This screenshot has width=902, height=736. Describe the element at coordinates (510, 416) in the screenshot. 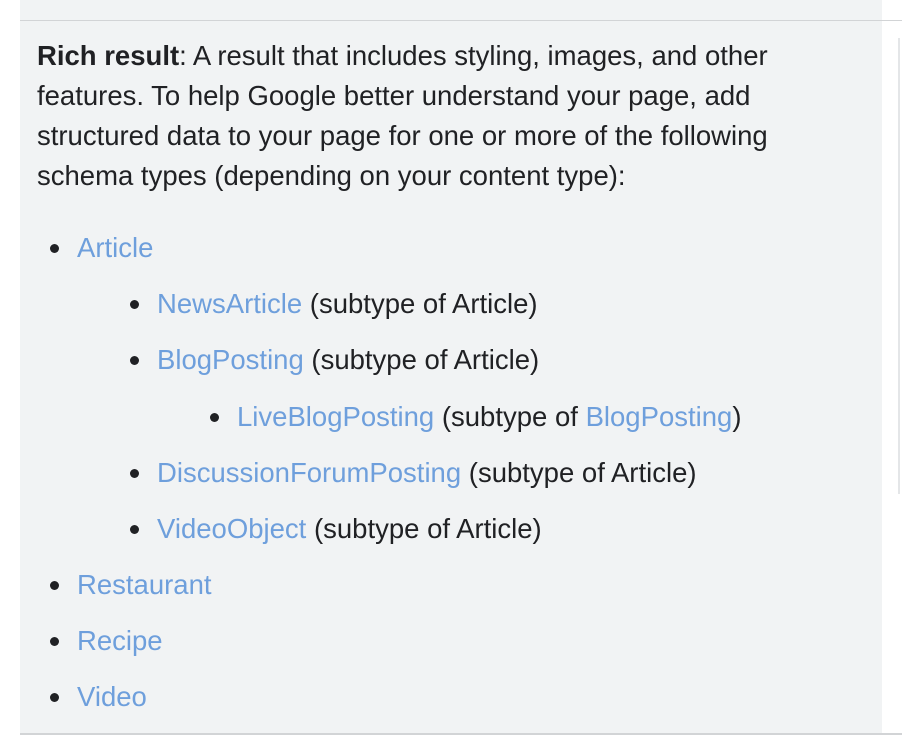

I see `subtype-note-prefix: (subtype of` at that location.